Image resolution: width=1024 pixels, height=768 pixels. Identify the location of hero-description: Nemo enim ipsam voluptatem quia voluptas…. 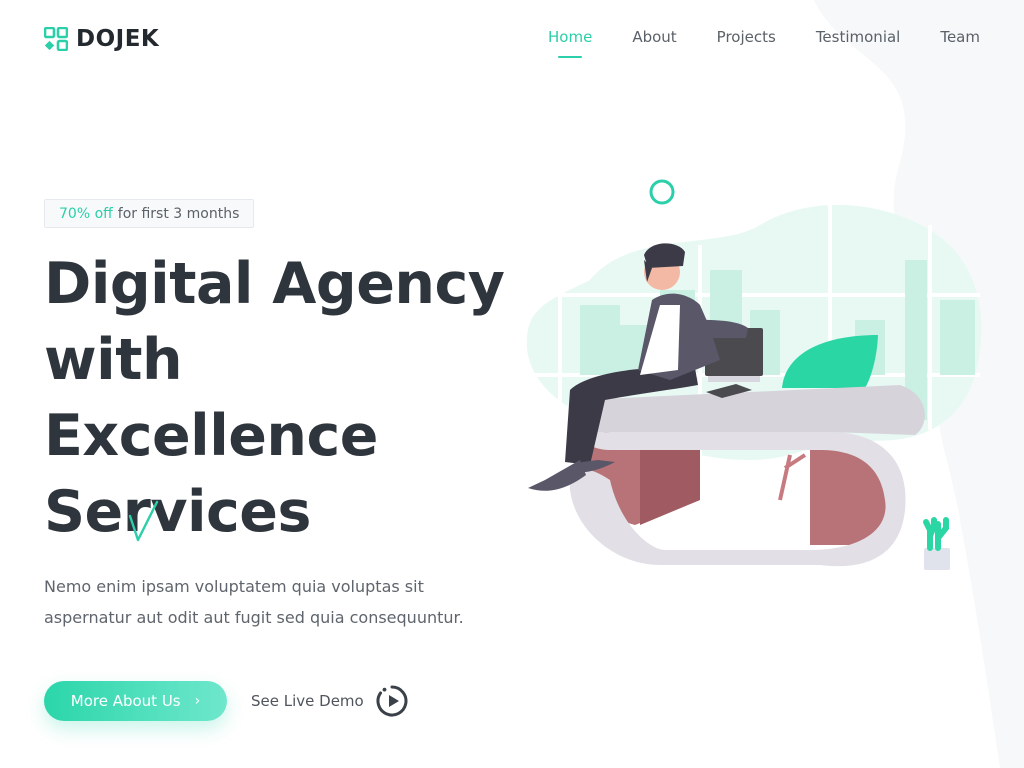
(254, 602).